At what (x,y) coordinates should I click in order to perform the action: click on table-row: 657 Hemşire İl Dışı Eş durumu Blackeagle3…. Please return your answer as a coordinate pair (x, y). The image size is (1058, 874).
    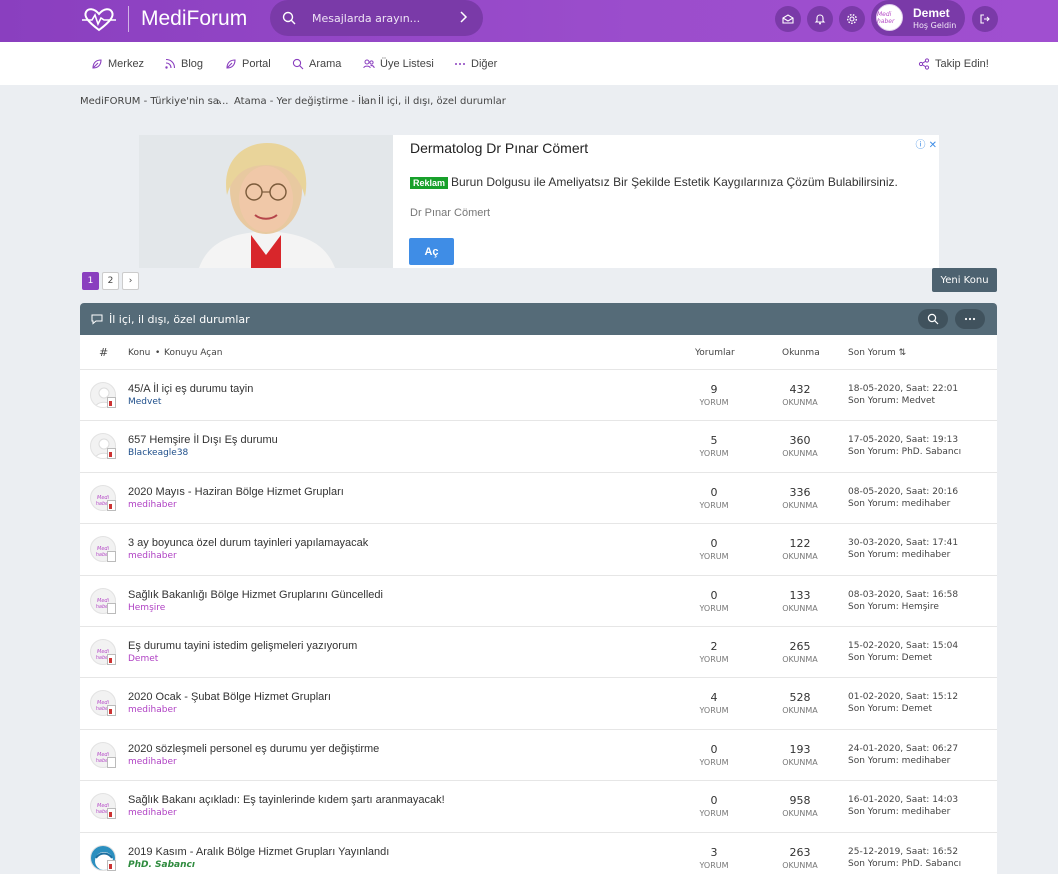
    Looking at the image, I should click on (538, 445).